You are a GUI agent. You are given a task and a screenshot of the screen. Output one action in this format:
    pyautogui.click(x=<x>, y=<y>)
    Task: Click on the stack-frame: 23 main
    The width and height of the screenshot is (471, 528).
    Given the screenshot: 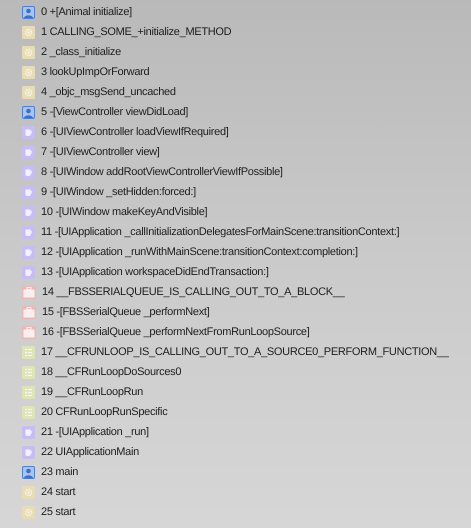 What is the action you would take?
    pyautogui.click(x=59, y=472)
    